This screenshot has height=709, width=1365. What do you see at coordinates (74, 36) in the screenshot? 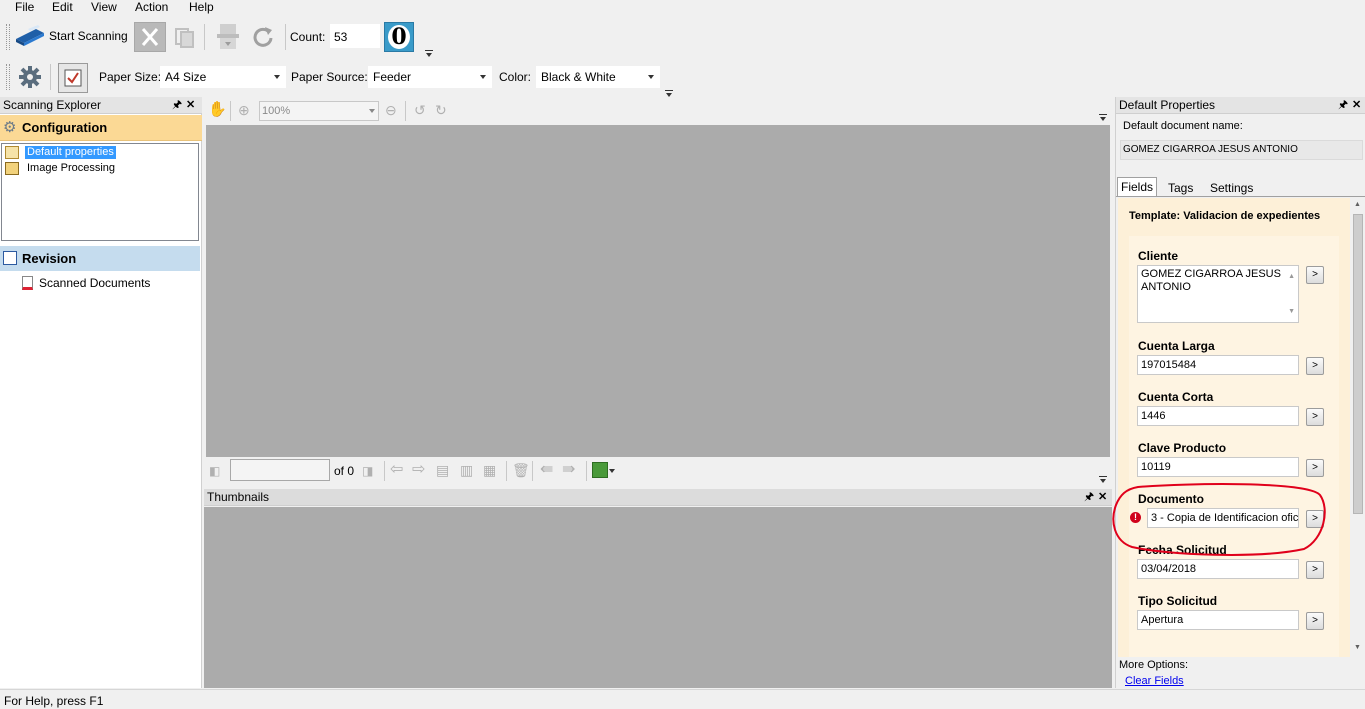
I see `start-scanning-button: Start Scanning` at bounding box center [74, 36].